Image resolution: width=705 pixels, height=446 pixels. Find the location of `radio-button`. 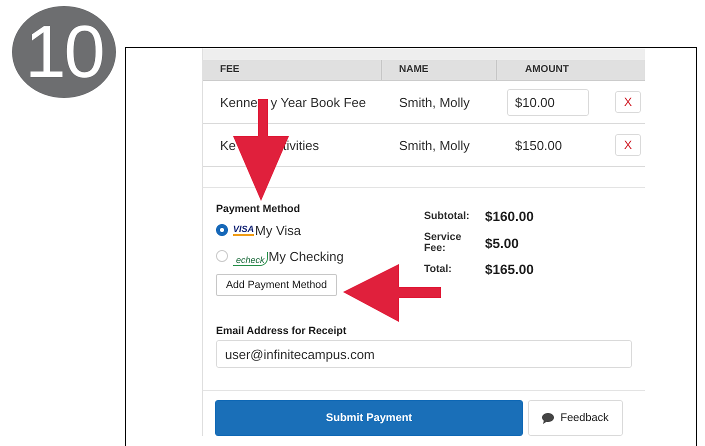

radio-button is located at coordinates (222, 230).